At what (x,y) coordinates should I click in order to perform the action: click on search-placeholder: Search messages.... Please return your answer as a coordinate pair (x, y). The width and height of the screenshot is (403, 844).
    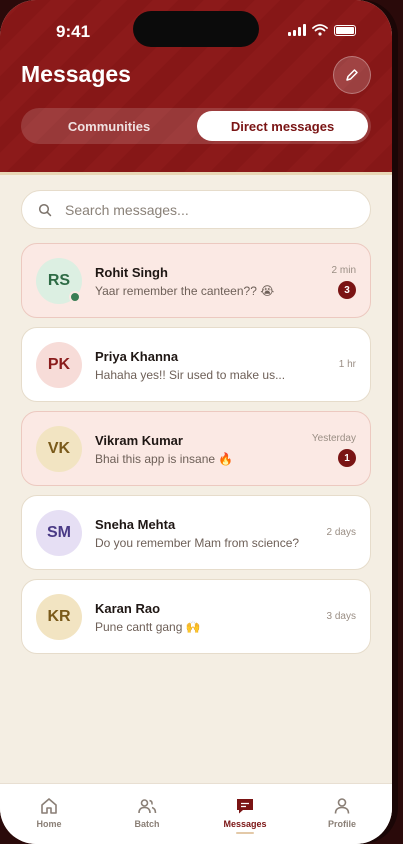
    Looking at the image, I should click on (127, 210).